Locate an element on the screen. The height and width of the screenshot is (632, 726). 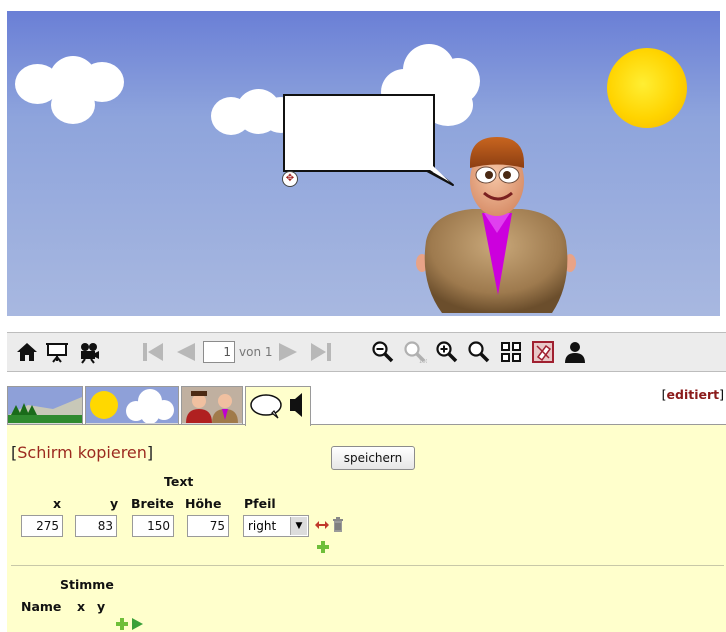
arrow-select-value: right is located at coordinates (262, 526).